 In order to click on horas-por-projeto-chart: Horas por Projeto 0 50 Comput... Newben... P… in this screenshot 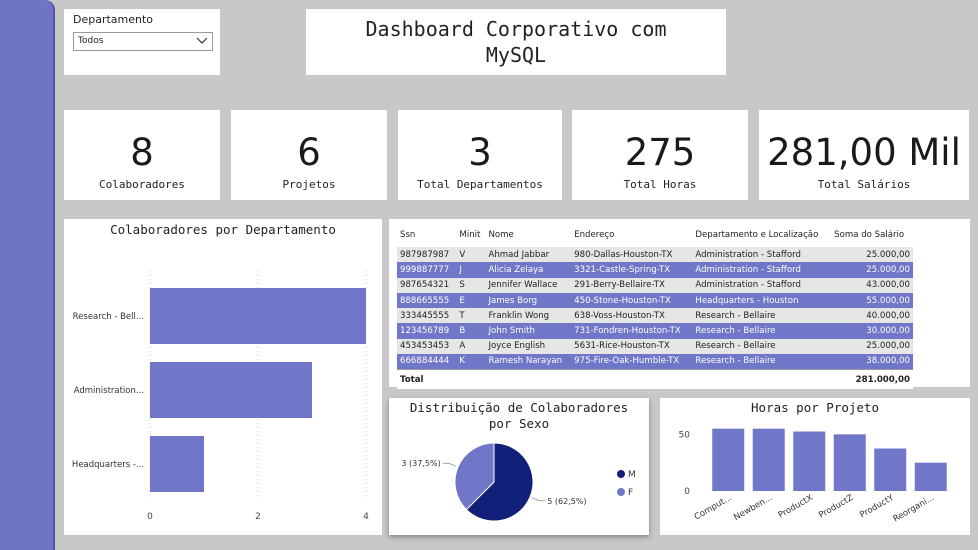, I will do `click(815, 466)`.